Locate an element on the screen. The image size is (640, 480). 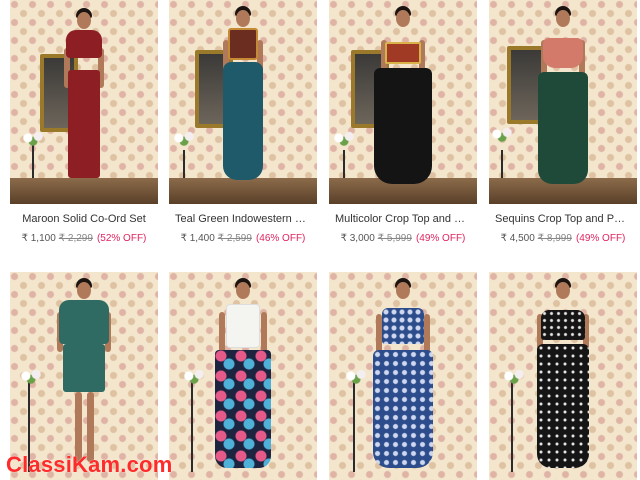
discount-badge: (52% OFF) is located at coordinates (121, 238).